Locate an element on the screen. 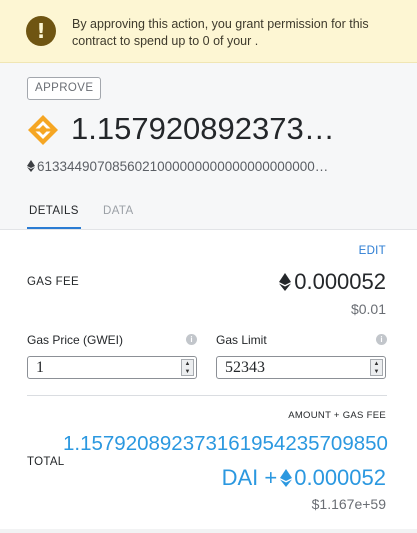 This screenshot has height=533, width=417. tab-details: DETAILS is located at coordinates (54, 216).